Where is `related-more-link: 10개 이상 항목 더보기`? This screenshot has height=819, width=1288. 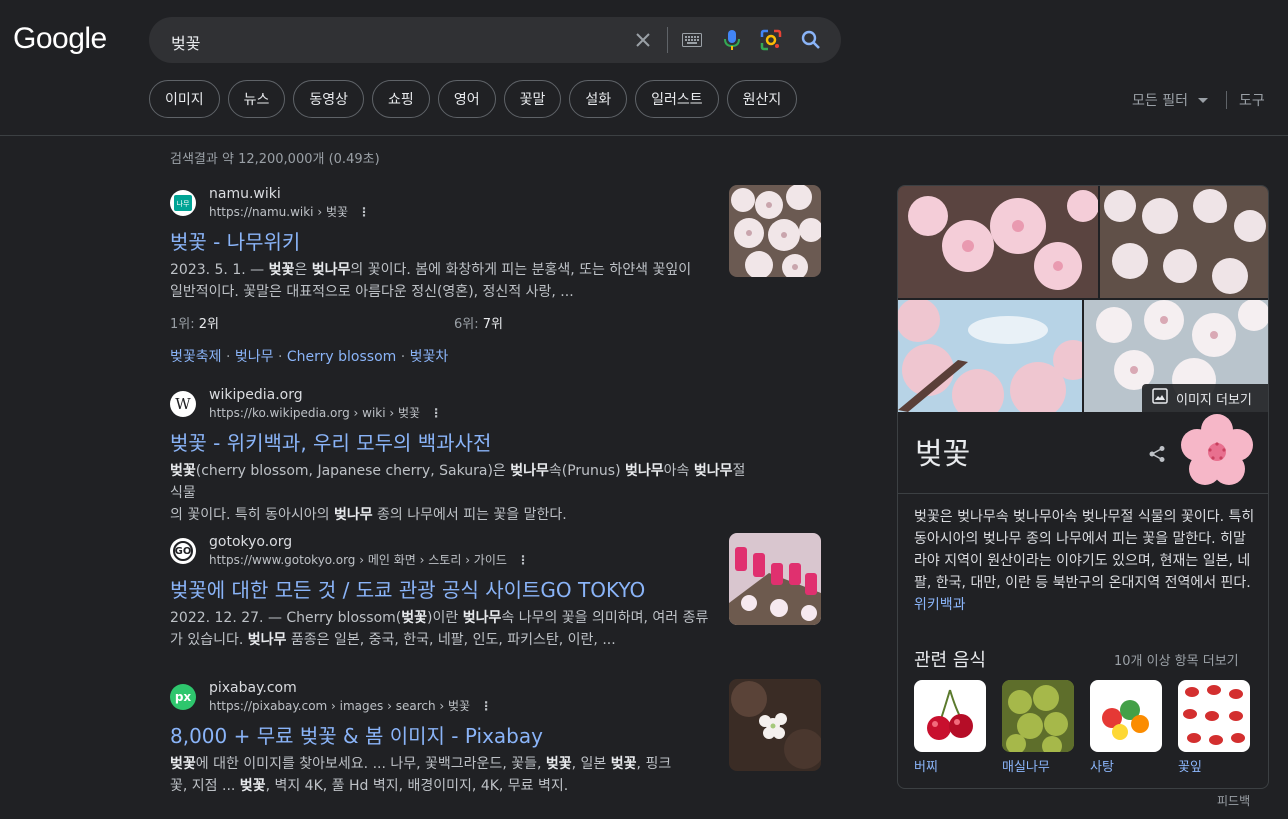 related-more-link: 10개 이상 항목 더보기 is located at coordinates (1176, 659).